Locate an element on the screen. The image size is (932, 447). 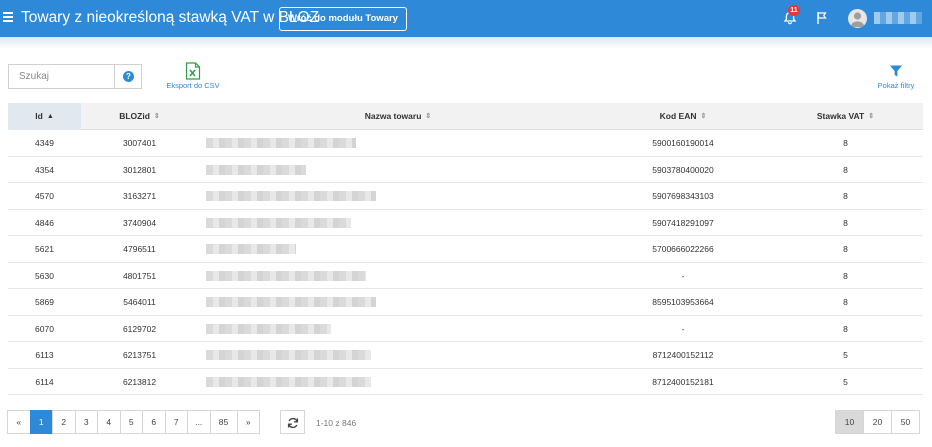
table-row: 4349 3007401 5900160190014 8 is located at coordinates (465, 143).